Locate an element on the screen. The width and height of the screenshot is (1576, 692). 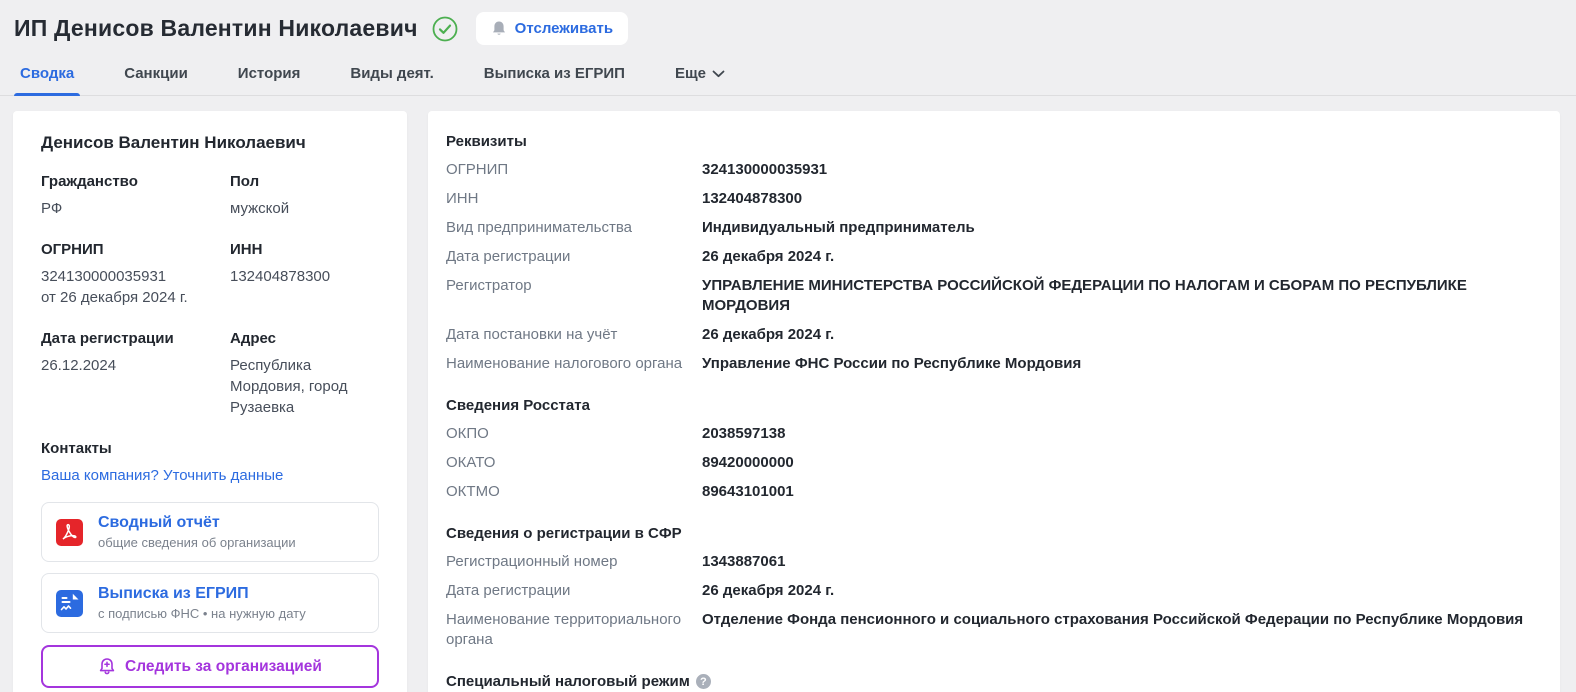
tab-label: Сводка is located at coordinates (47, 73).